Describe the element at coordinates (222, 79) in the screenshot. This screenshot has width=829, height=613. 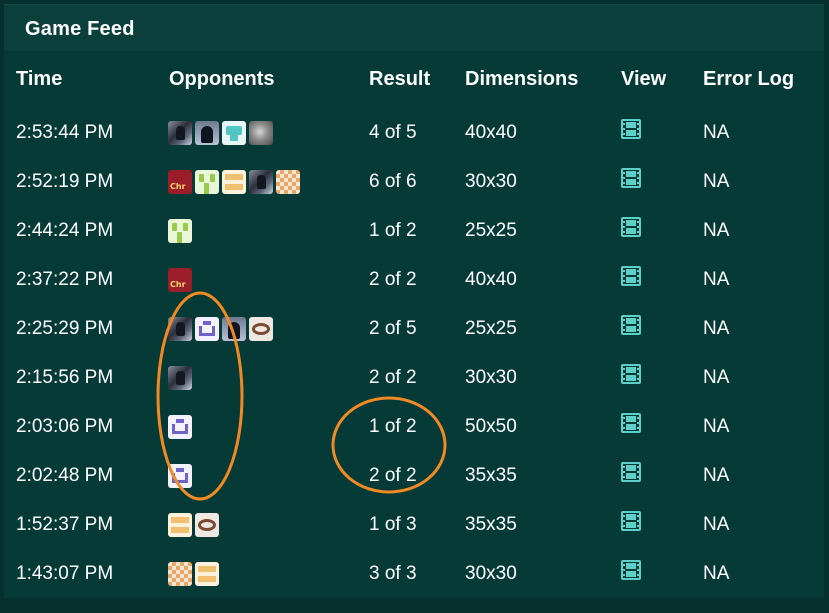
I see `column-header-opponents: Opponents` at that location.